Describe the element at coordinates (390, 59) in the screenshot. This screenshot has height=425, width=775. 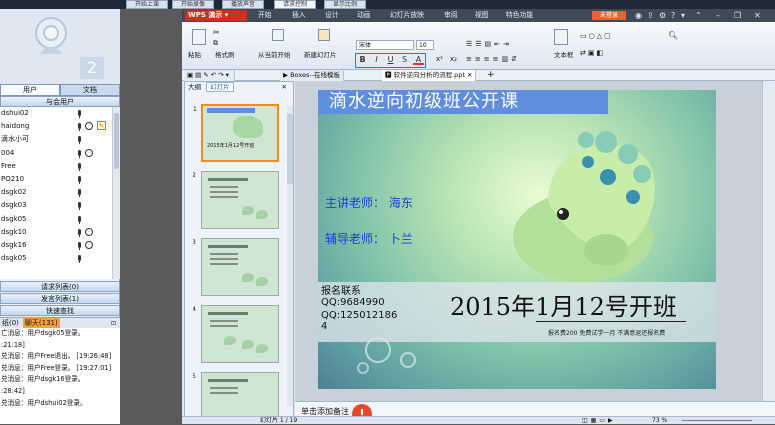
I see `underline-button: U` at that location.